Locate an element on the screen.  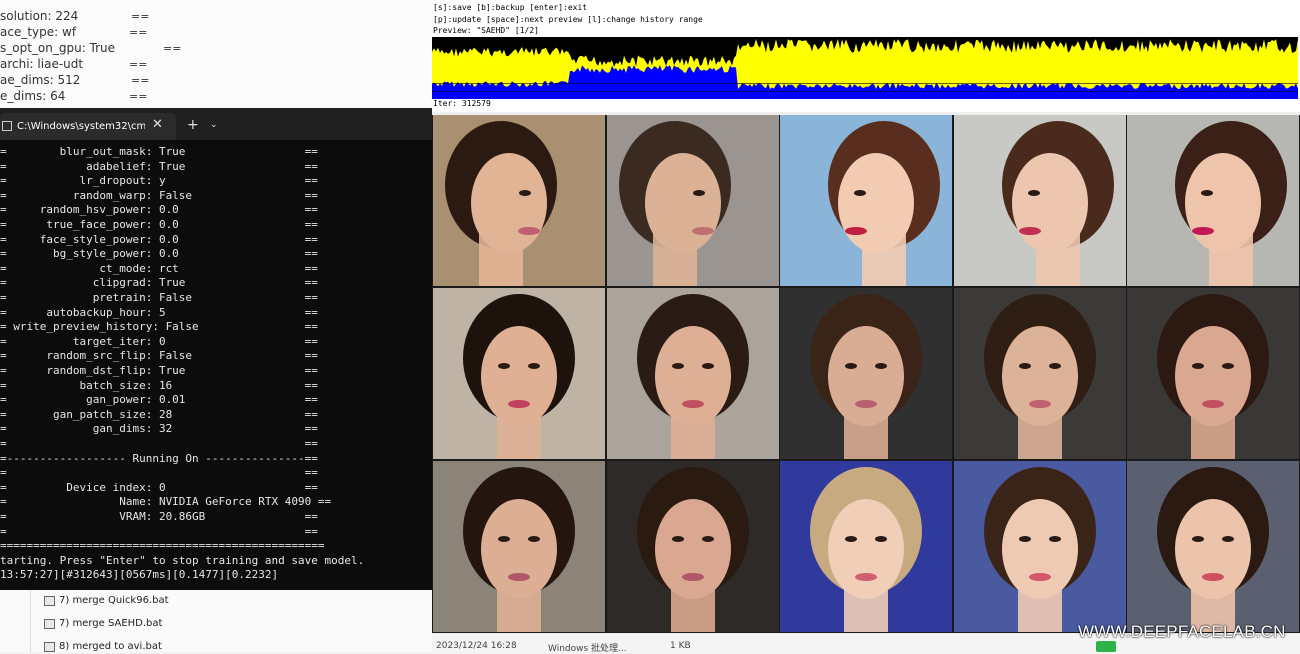
file-list-item: 8) merged to avi.bat is located at coordinates (103, 646).